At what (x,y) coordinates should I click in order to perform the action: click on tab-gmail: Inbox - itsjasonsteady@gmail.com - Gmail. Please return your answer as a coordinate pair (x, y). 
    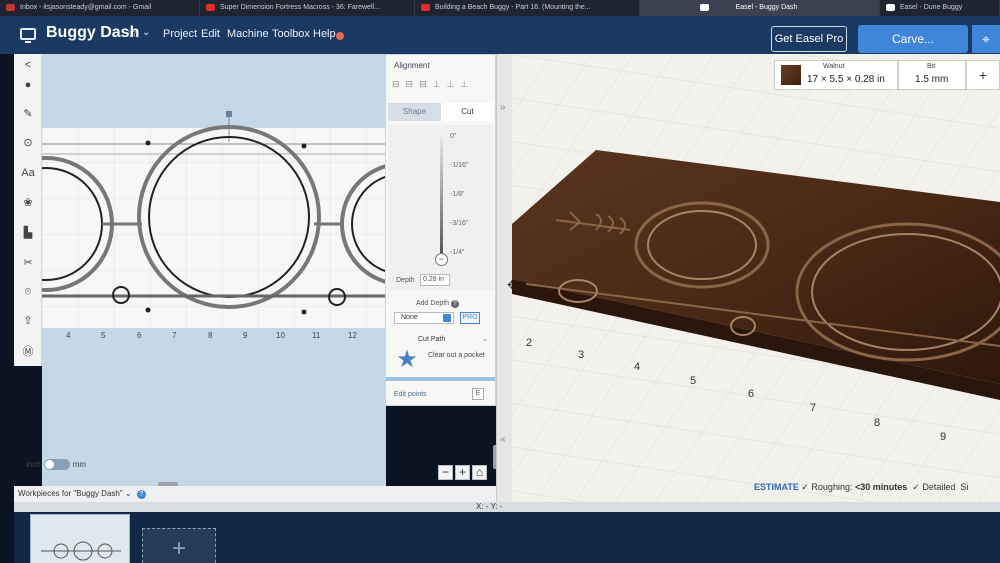
    Looking at the image, I should click on (100, 8).